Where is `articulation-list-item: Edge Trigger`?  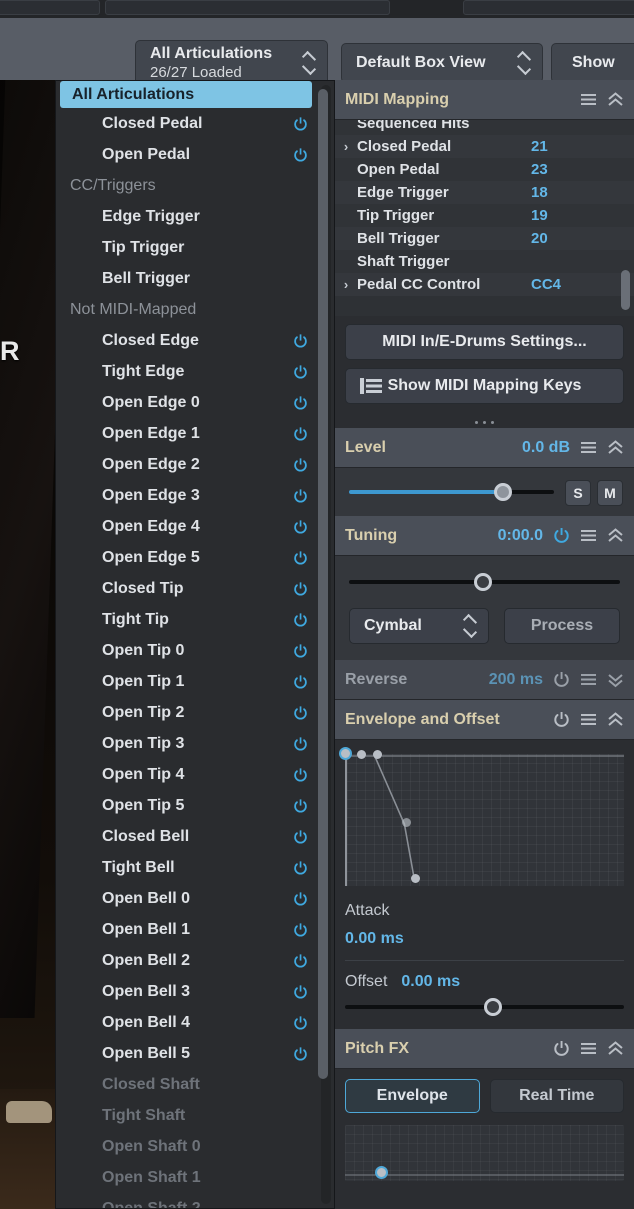 articulation-list-item: Edge Trigger is located at coordinates (188, 216).